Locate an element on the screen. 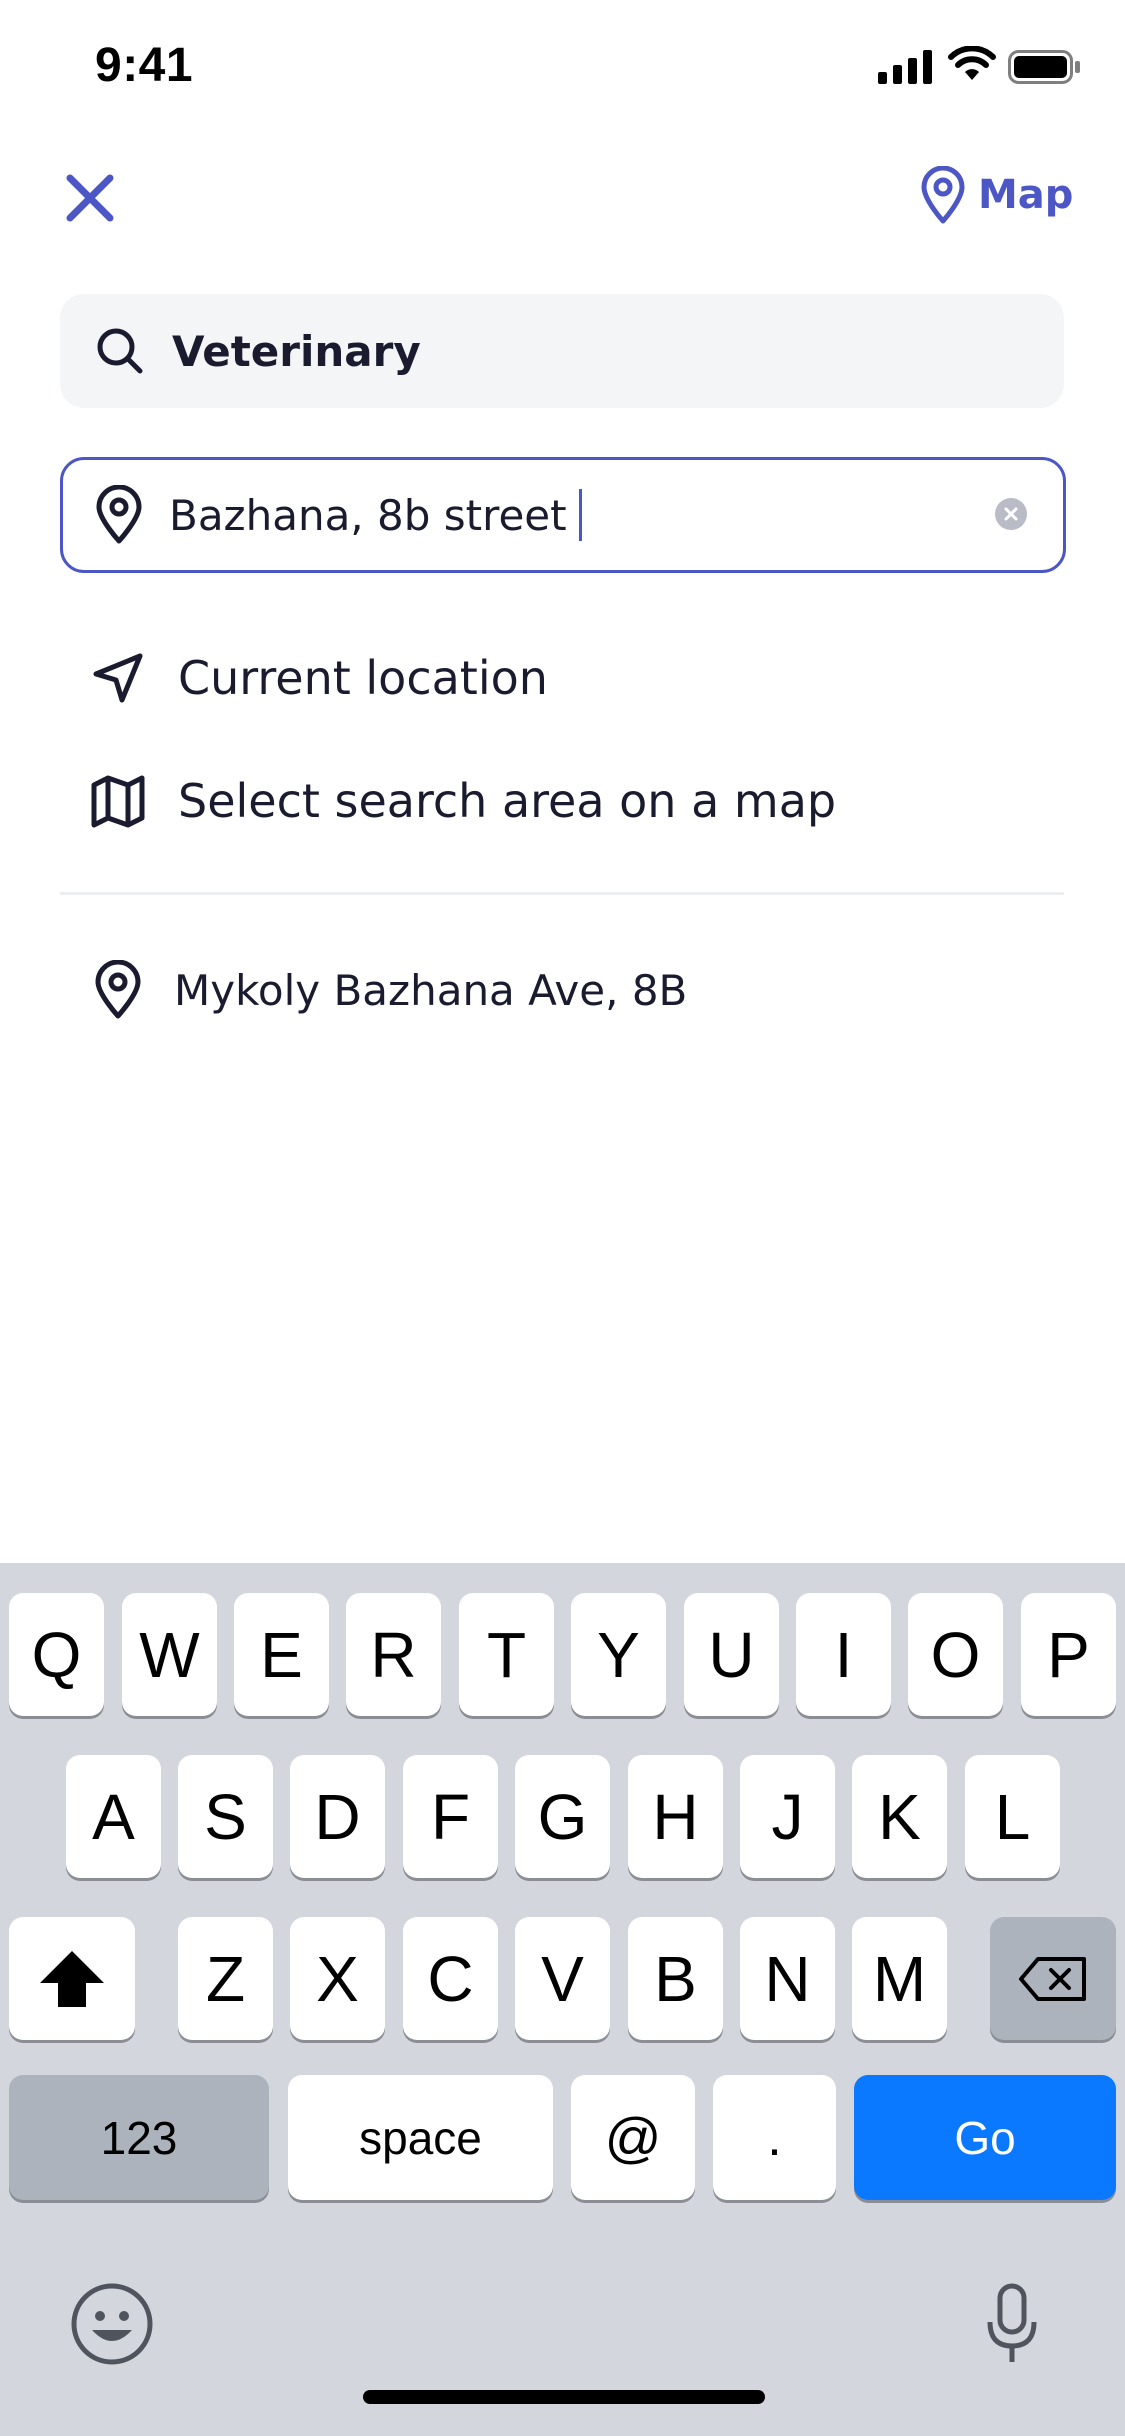  close-button is located at coordinates (90, 198).